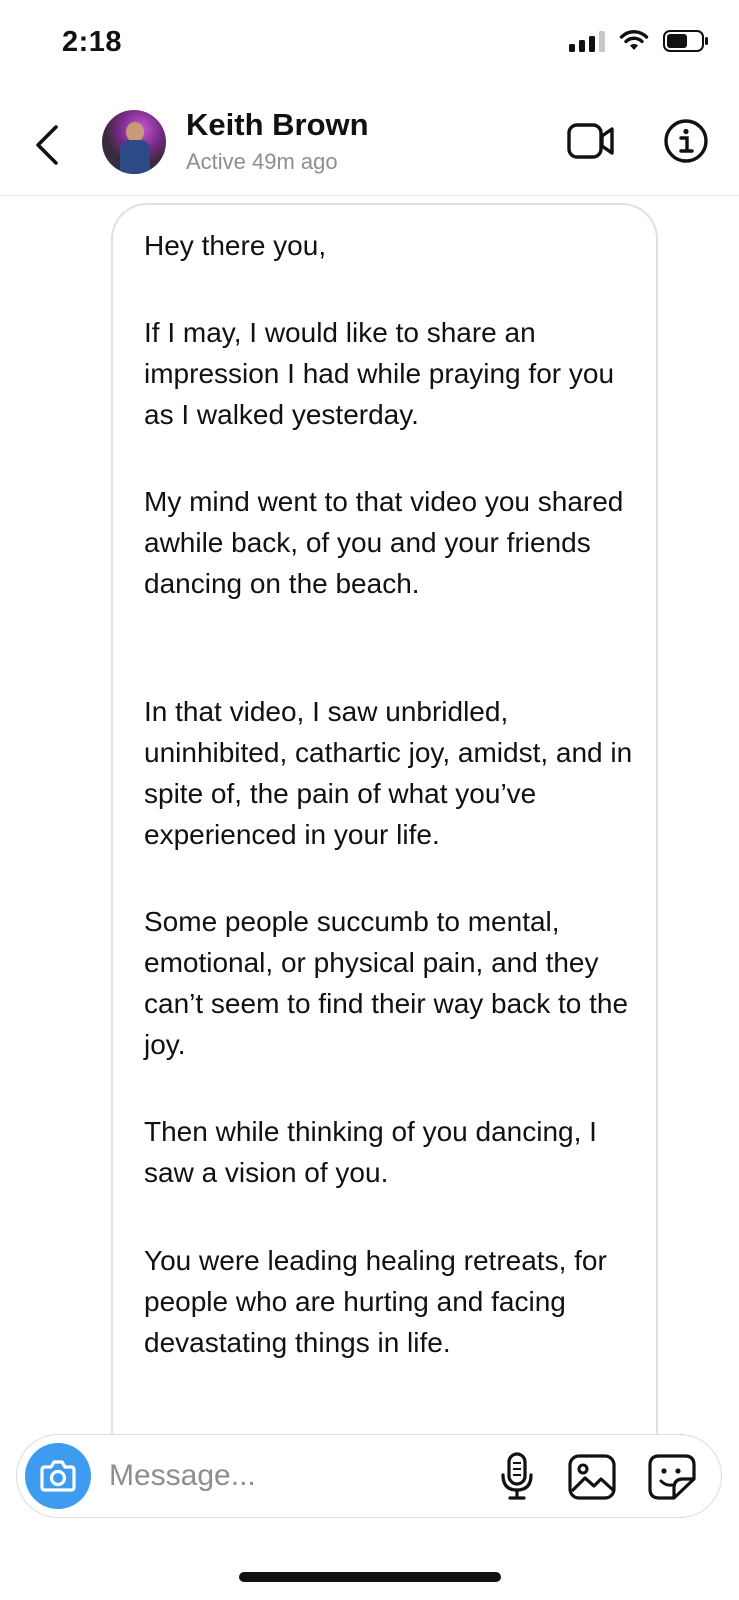  What do you see at coordinates (369, 145) in the screenshot?
I see `chat-header: Keith Brown Active 49m ago` at bounding box center [369, 145].